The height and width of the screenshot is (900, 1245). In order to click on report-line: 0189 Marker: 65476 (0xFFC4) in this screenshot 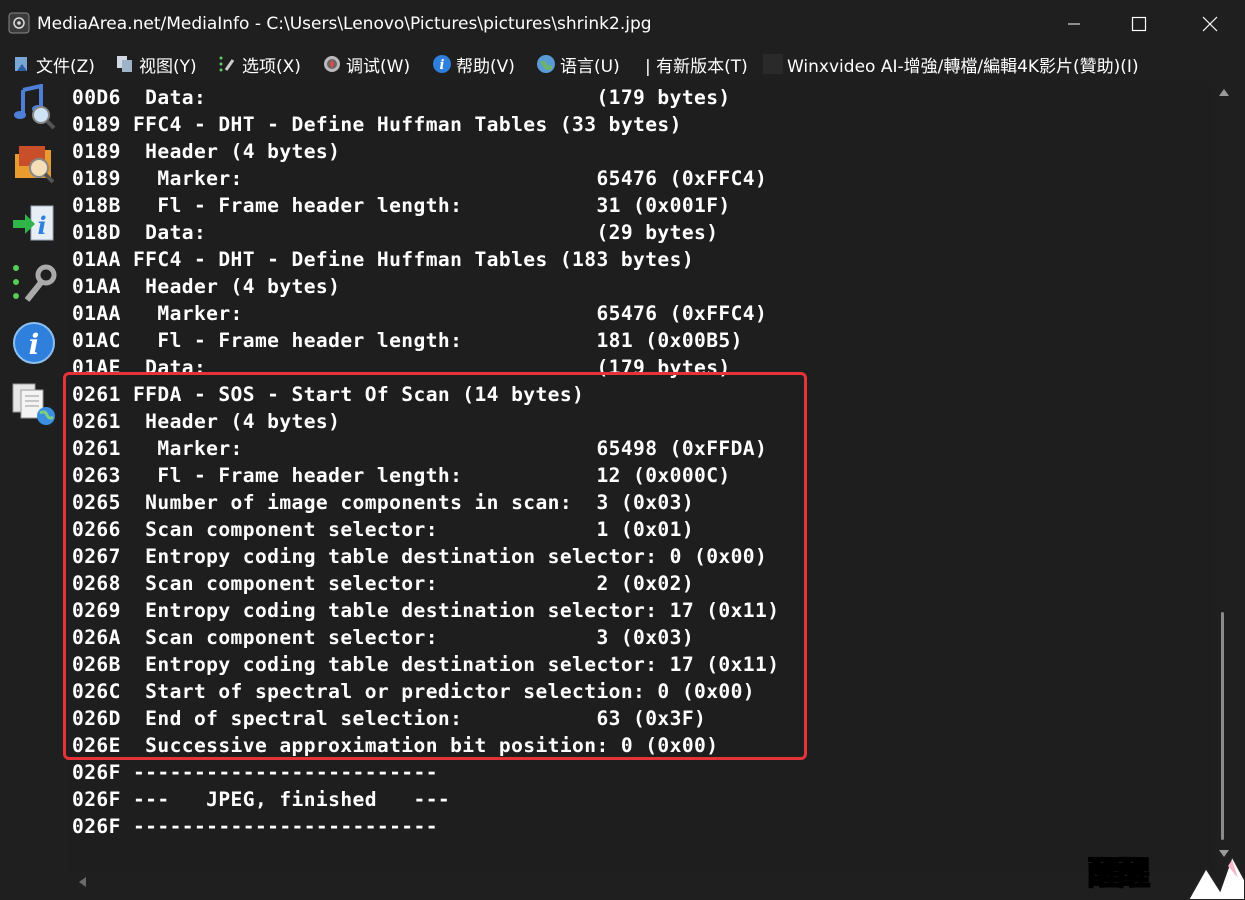, I will do `click(420, 178)`.